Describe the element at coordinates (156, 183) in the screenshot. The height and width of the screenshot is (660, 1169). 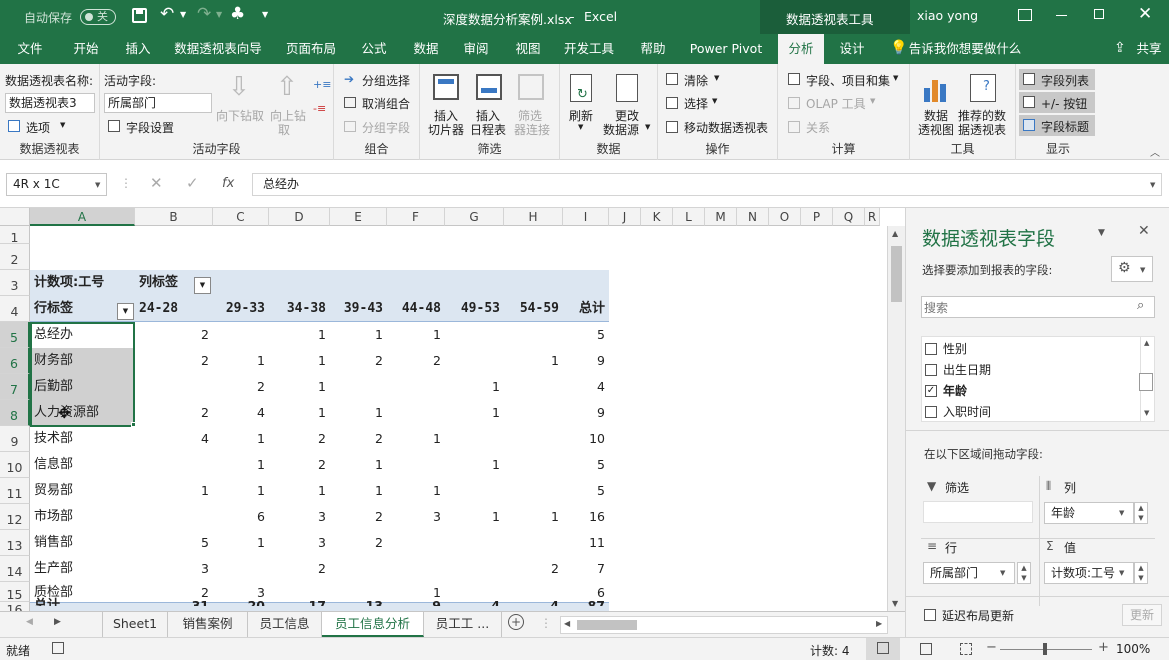
I see `cancel-icon: ✕` at that location.